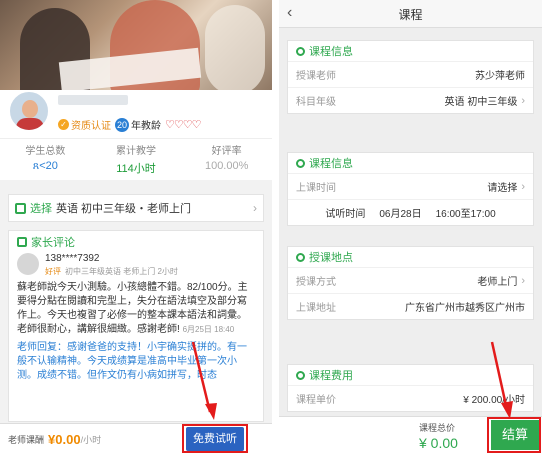  I want to click on stats-bar: 学生总数 ጸ<20 累计教学 114小时 好评率 100.00%, so click(136, 159).